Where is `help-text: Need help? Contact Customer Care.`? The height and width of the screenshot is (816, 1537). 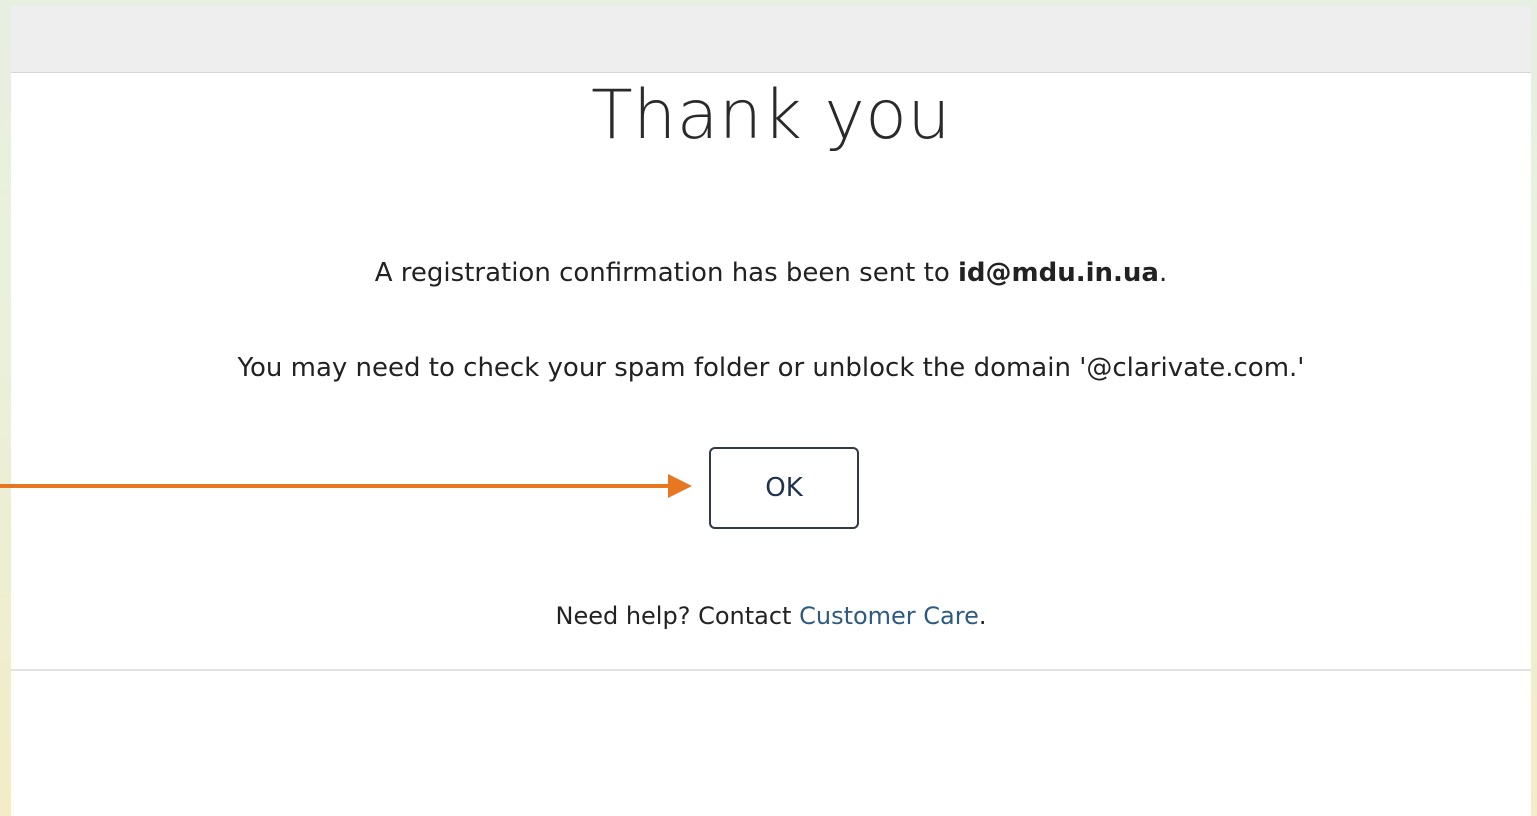
help-text: Need help? Contact Customer Care. is located at coordinates (771, 616).